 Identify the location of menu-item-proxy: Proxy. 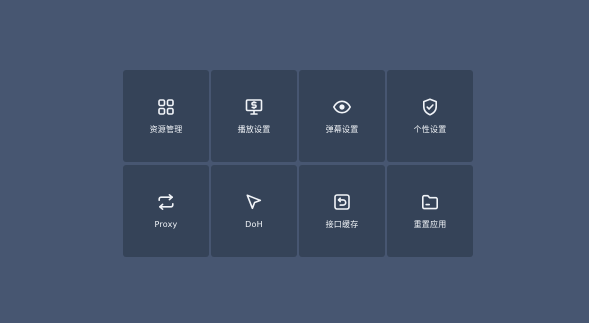
(166, 211).